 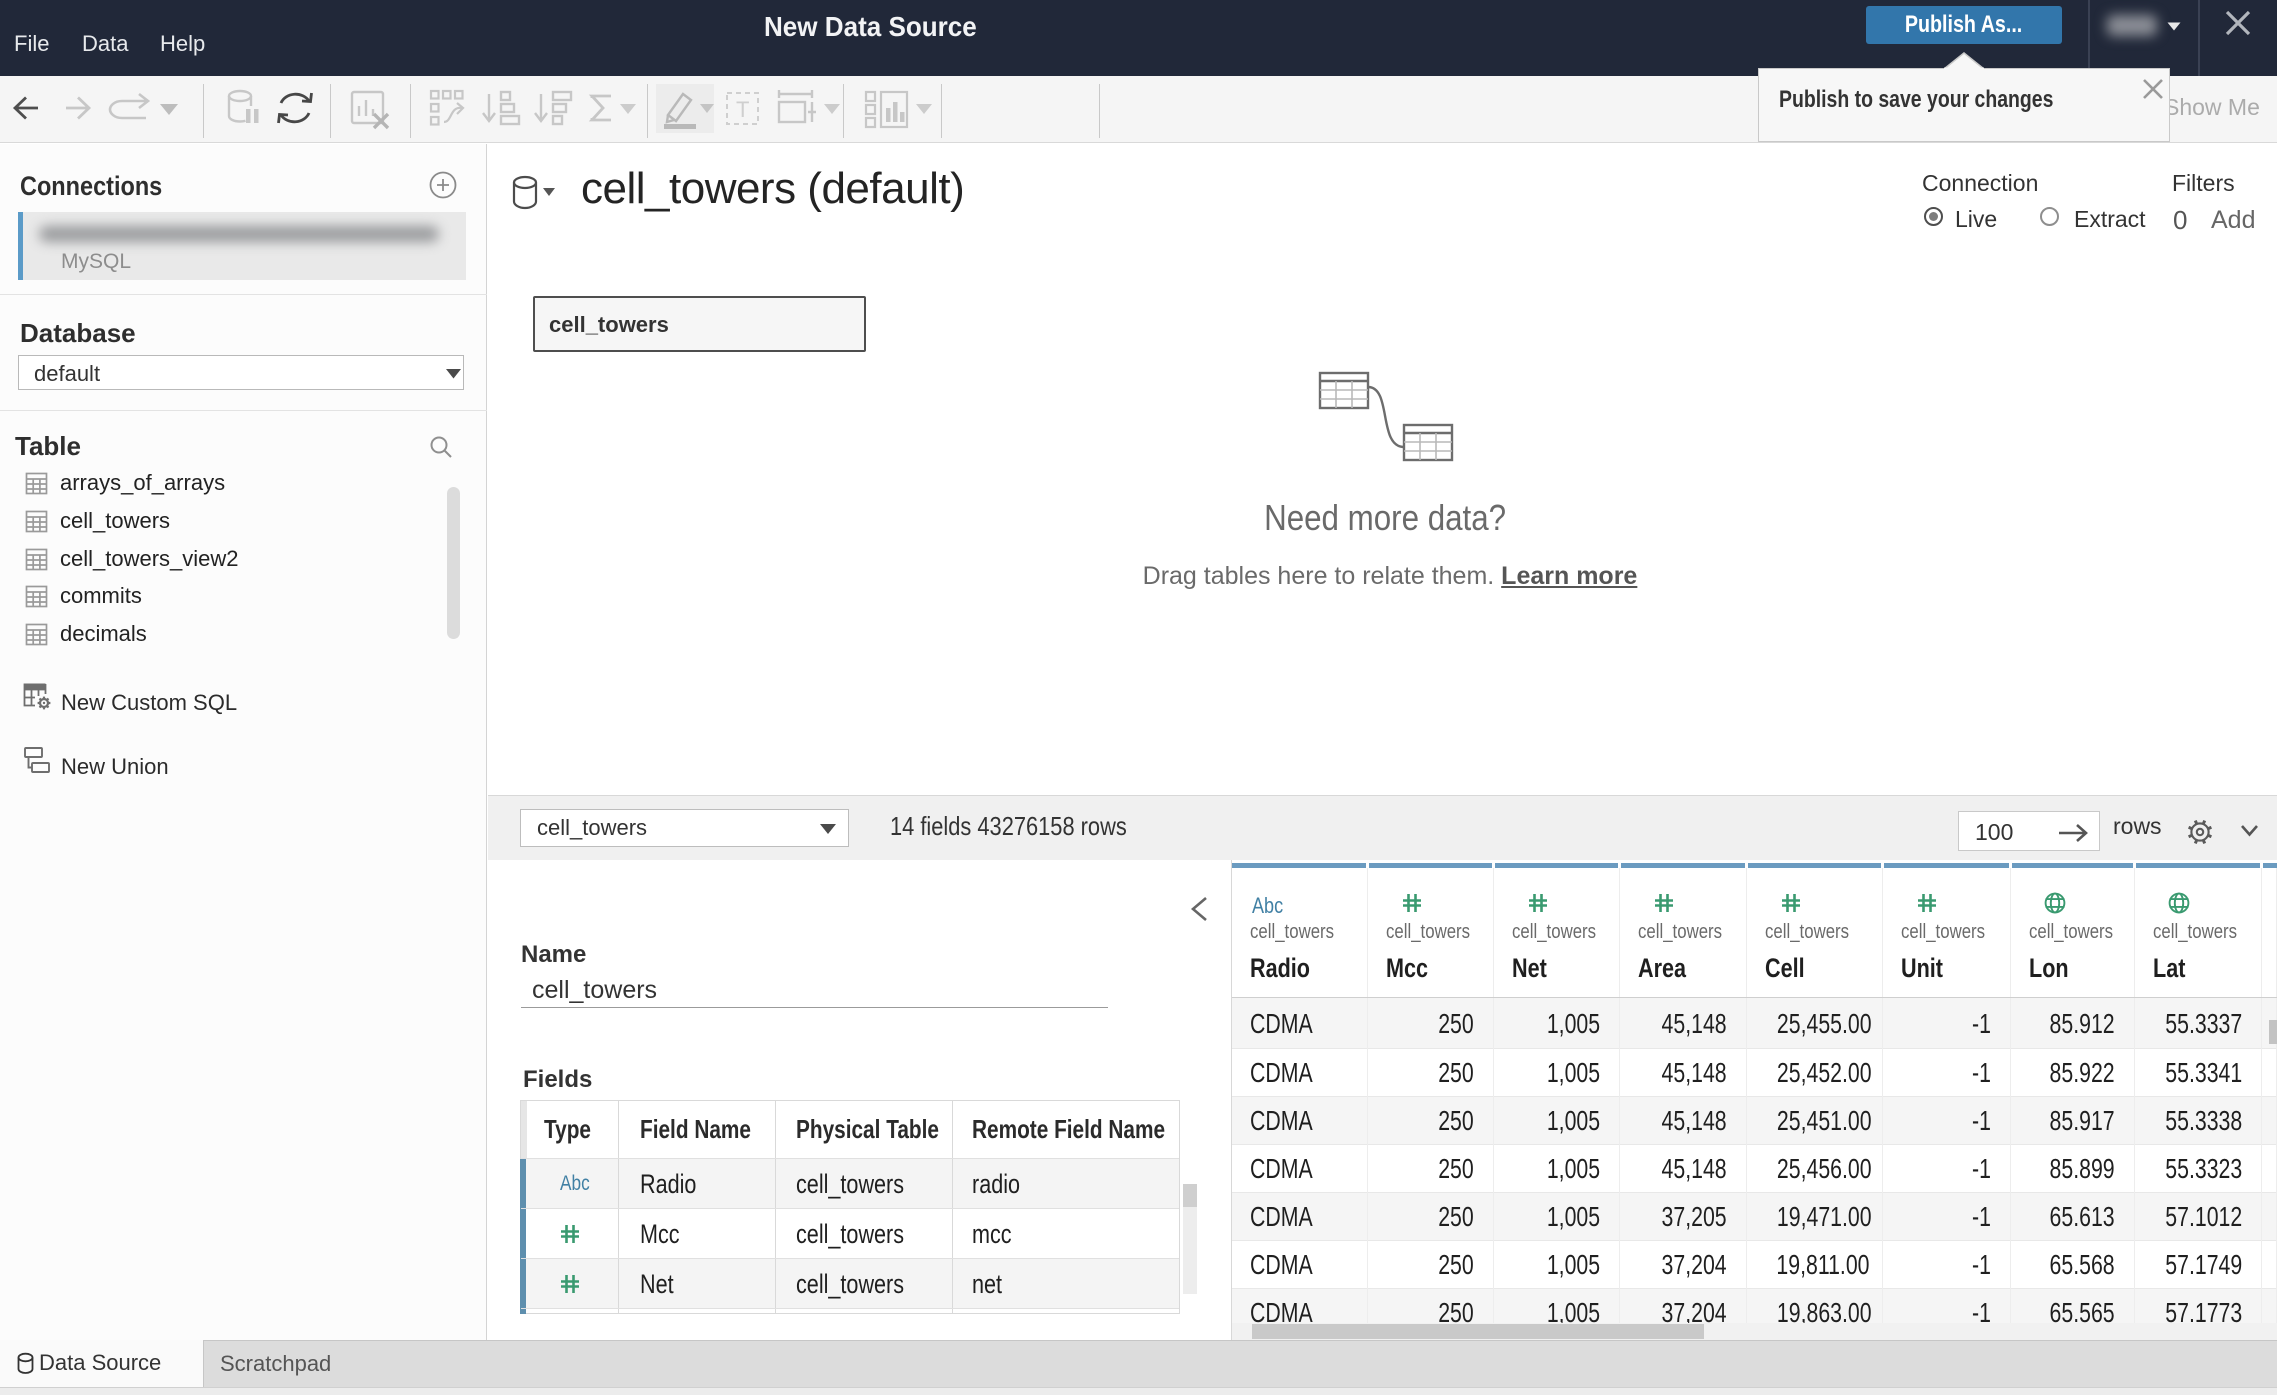 What do you see at coordinates (742, 109) in the screenshot?
I see `svg-text: T` at bounding box center [742, 109].